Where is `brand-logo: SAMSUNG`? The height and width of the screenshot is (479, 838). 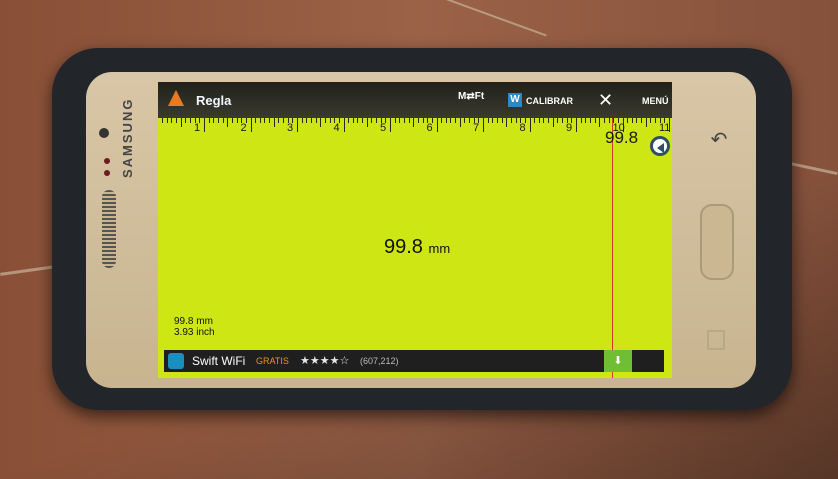
brand-logo: SAMSUNG is located at coordinates (127, 137).